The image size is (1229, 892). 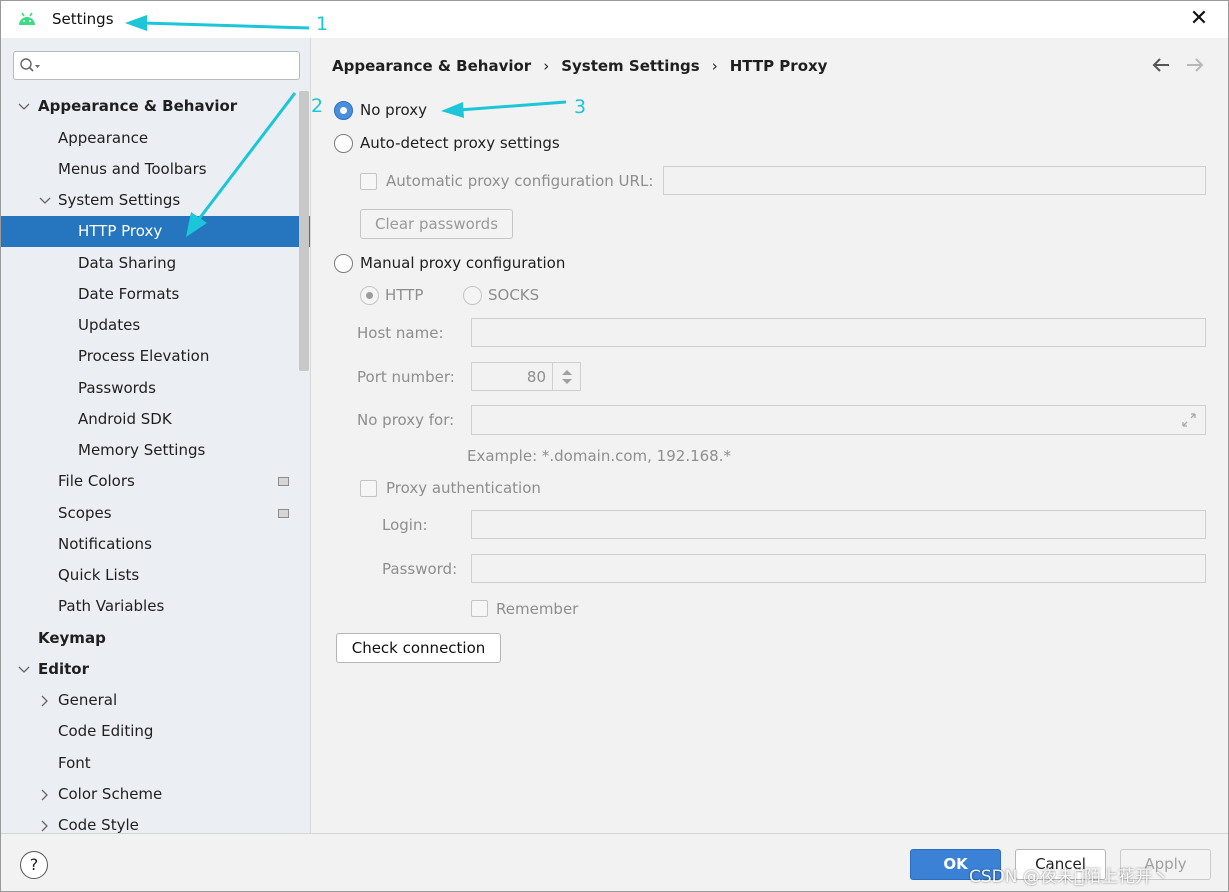 What do you see at coordinates (85, 513) in the screenshot?
I see `sidebar-item-label: Scopes` at bounding box center [85, 513].